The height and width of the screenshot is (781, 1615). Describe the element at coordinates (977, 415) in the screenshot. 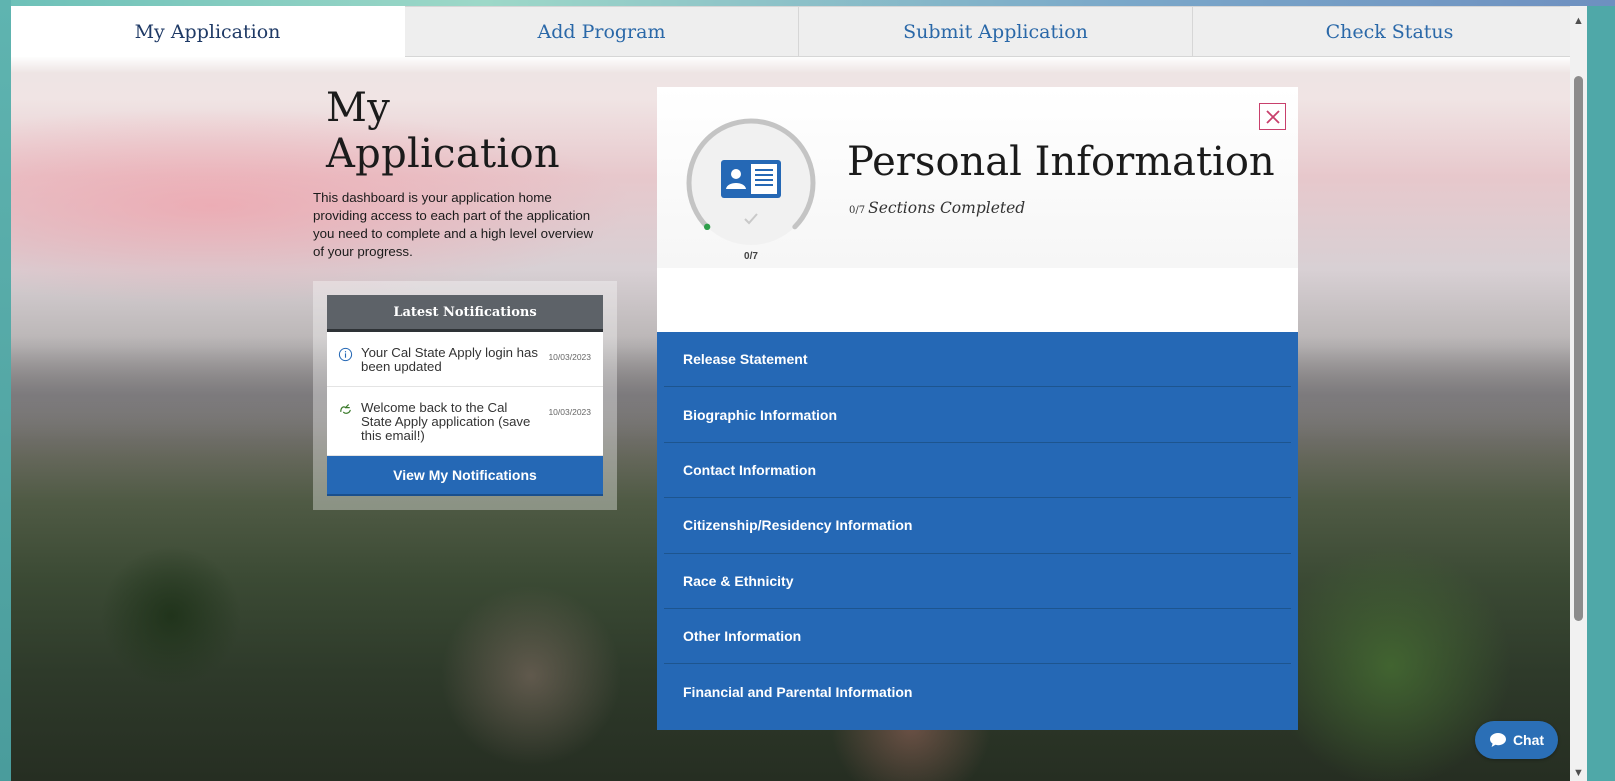

I see `section-biographic-information: Biographic Information` at that location.